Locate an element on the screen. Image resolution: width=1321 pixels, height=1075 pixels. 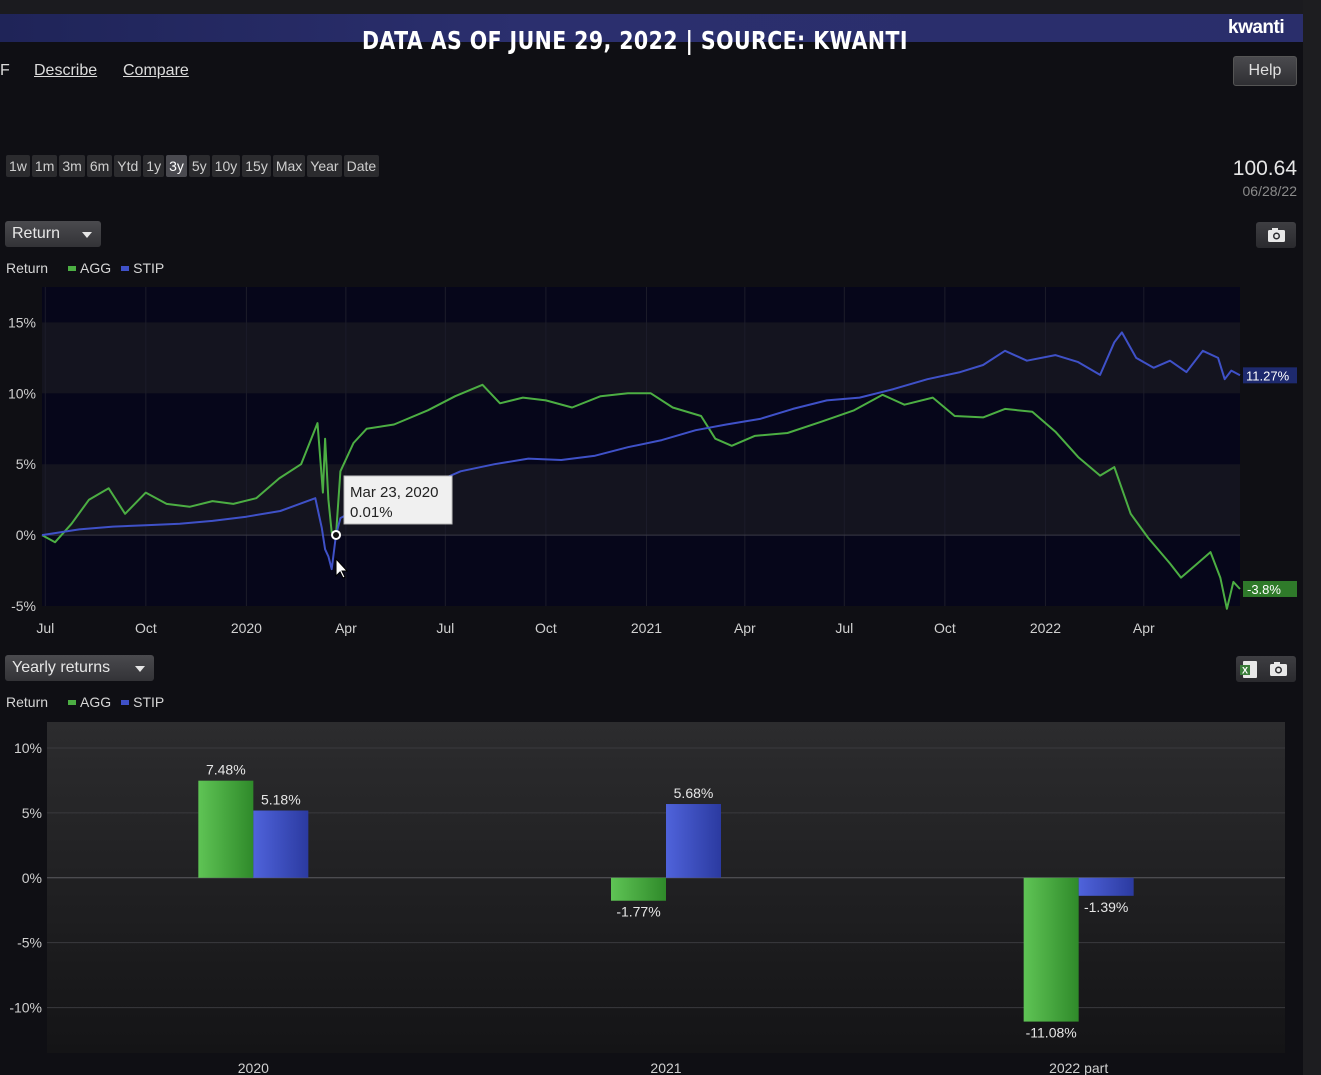
range-button-1w: 1w is located at coordinates (18, 166).